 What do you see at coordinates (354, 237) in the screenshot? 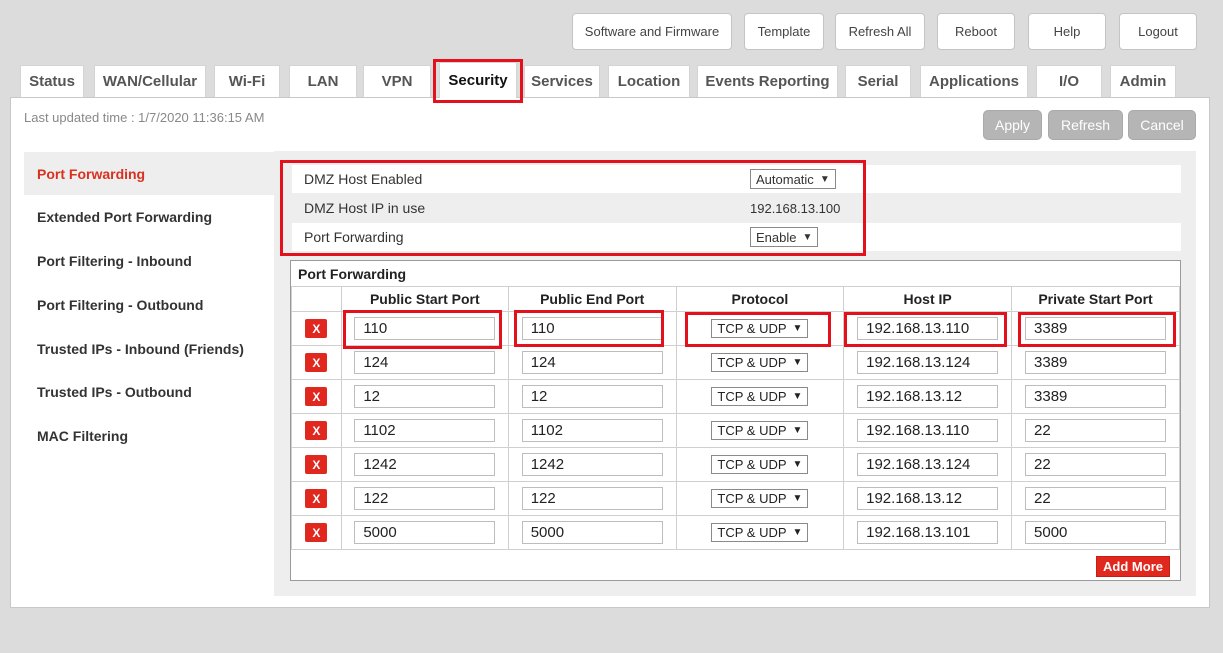
I see `port-forwarding-label: Port Forwarding` at bounding box center [354, 237].